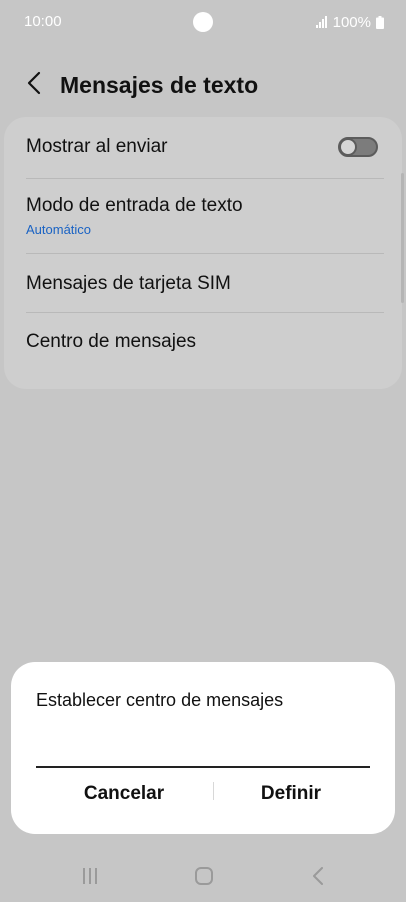 The width and height of the screenshot is (406, 902). What do you see at coordinates (203, 752) in the screenshot?
I see `message-center-input` at bounding box center [203, 752].